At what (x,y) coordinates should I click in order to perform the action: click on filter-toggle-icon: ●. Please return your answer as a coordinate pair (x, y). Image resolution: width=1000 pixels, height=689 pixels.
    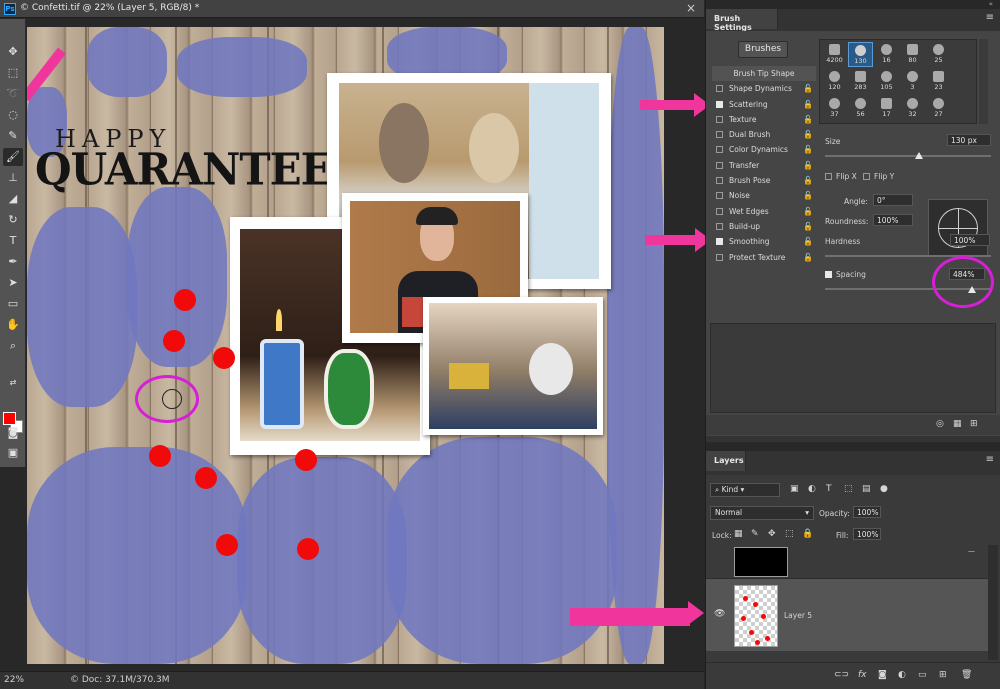
    Looking at the image, I should click on (884, 489).